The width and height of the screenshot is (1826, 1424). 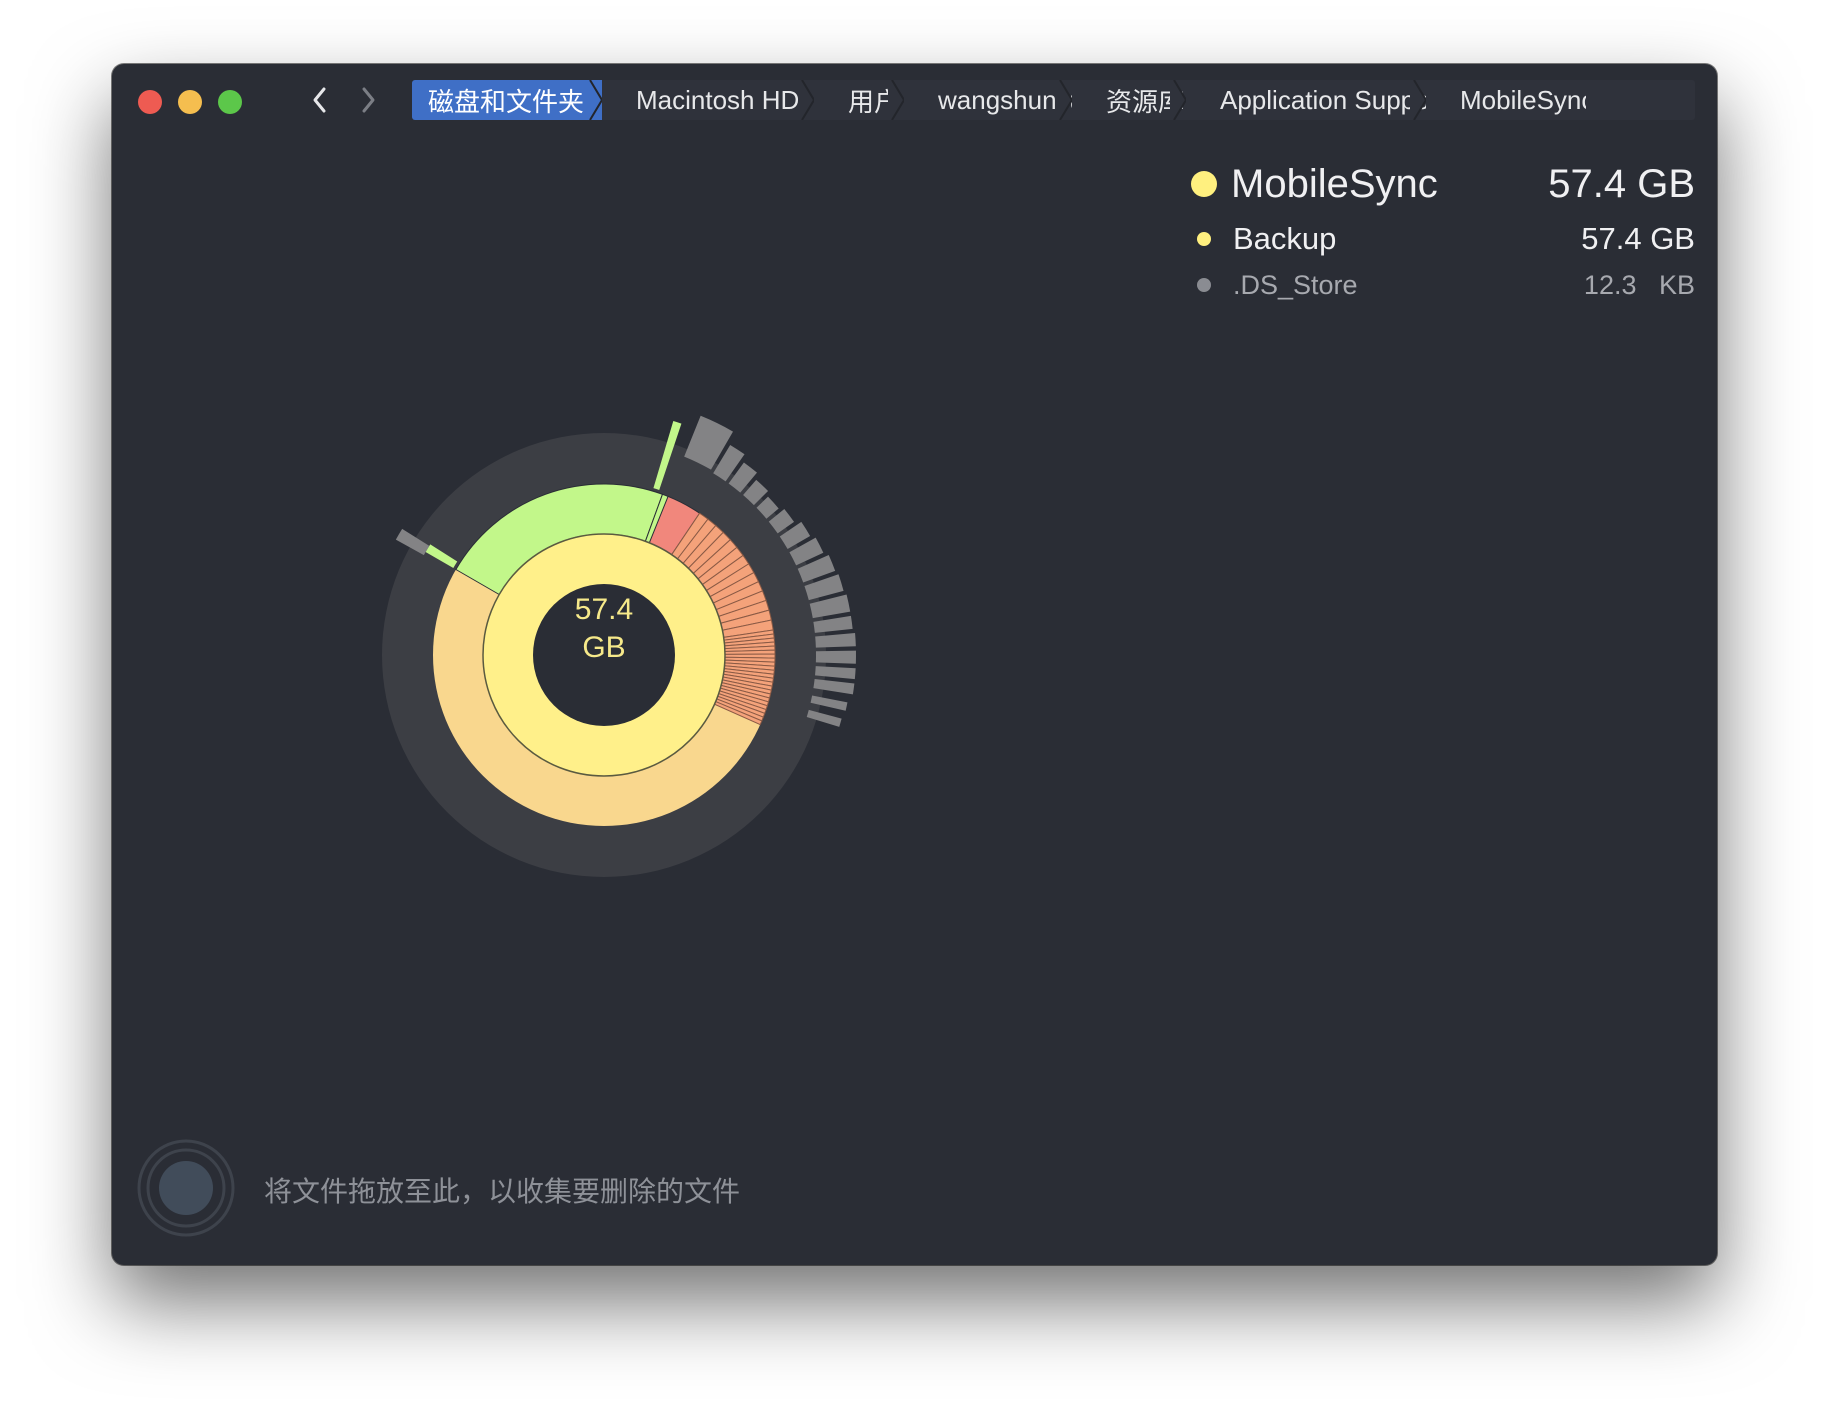 I want to click on back-button, so click(x=320, y=100).